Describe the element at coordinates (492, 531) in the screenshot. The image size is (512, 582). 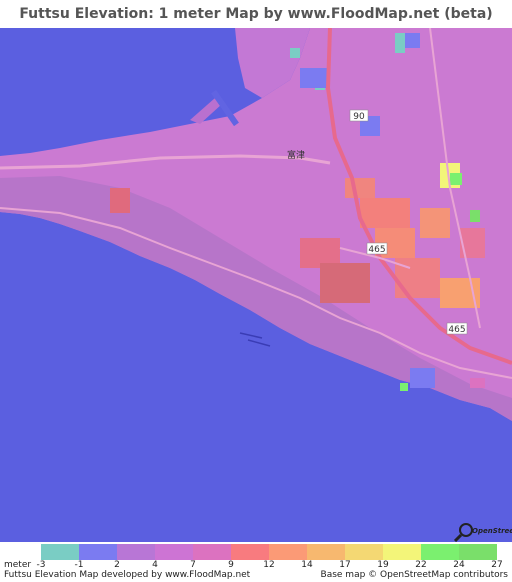
I see `osm-badge: OpenStreetMap` at that location.